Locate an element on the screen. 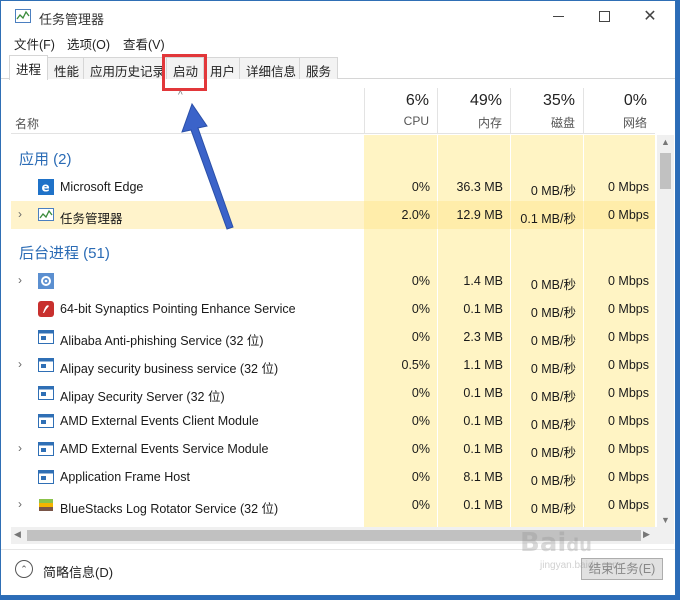  column-disk: 35% 磁盘 is located at coordinates (546, 111).